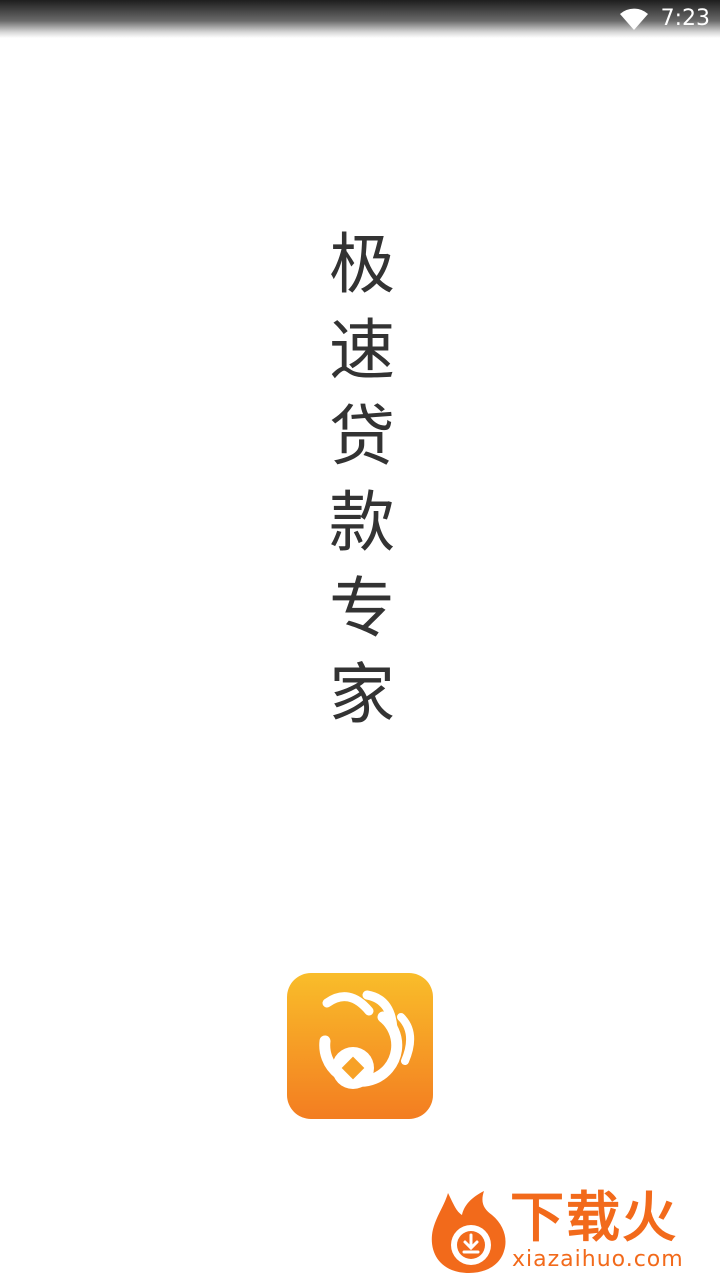  I want to click on watermark-title: 下载火, so click(594, 1217).